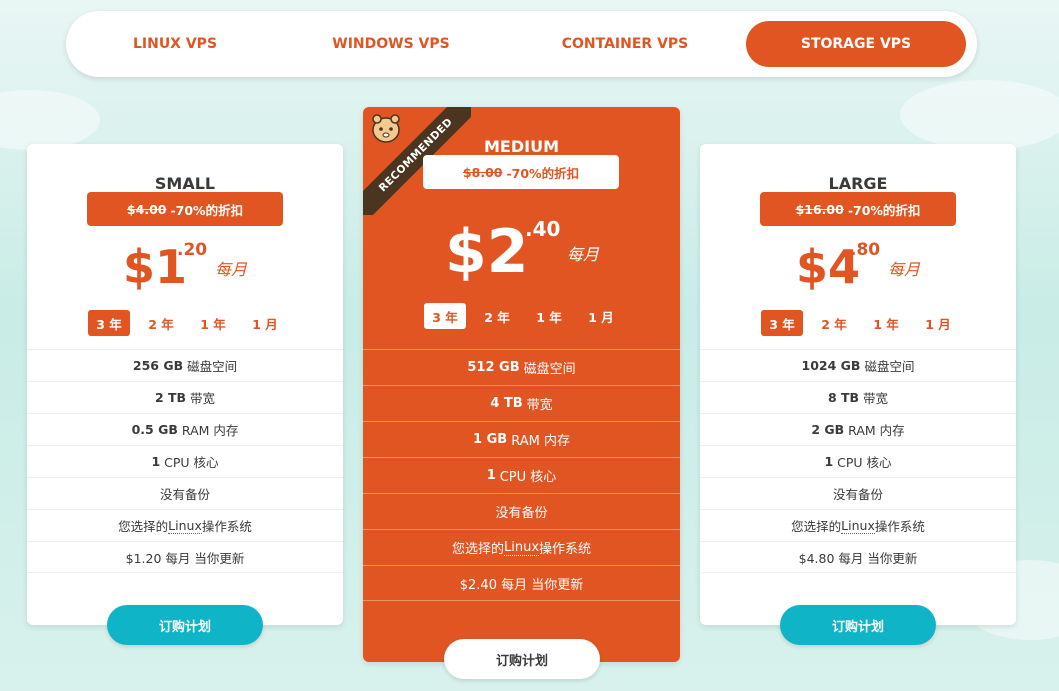  Describe the element at coordinates (175, 44) in the screenshot. I see `tab-linux-vps: LINUX VPS` at that location.